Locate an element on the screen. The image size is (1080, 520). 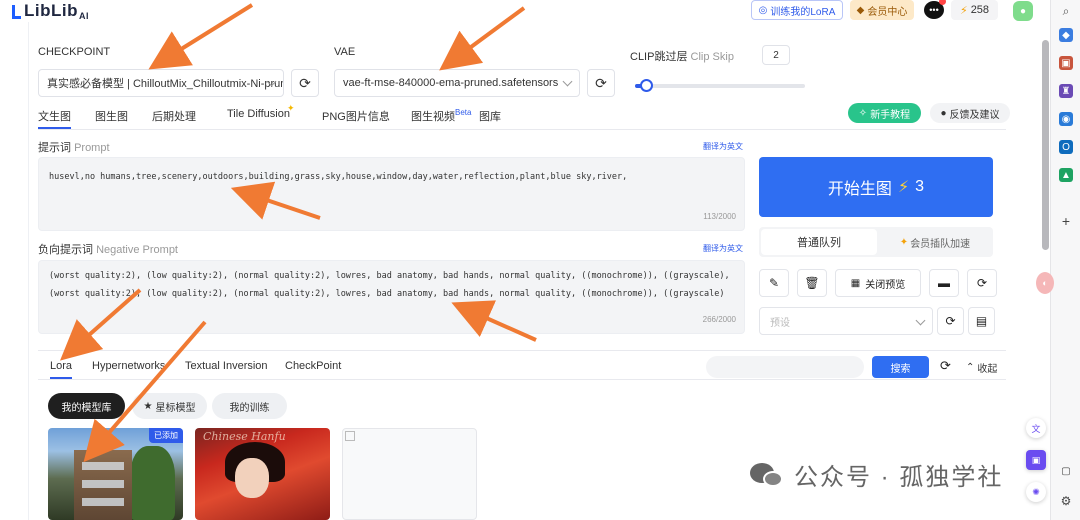
library-top-border is located at coordinates (522, 350).